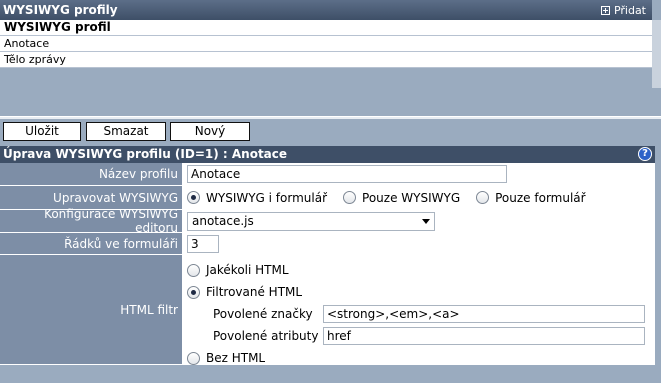 The height and width of the screenshot is (383, 661). I want to click on new-button: Nový, so click(210, 131).